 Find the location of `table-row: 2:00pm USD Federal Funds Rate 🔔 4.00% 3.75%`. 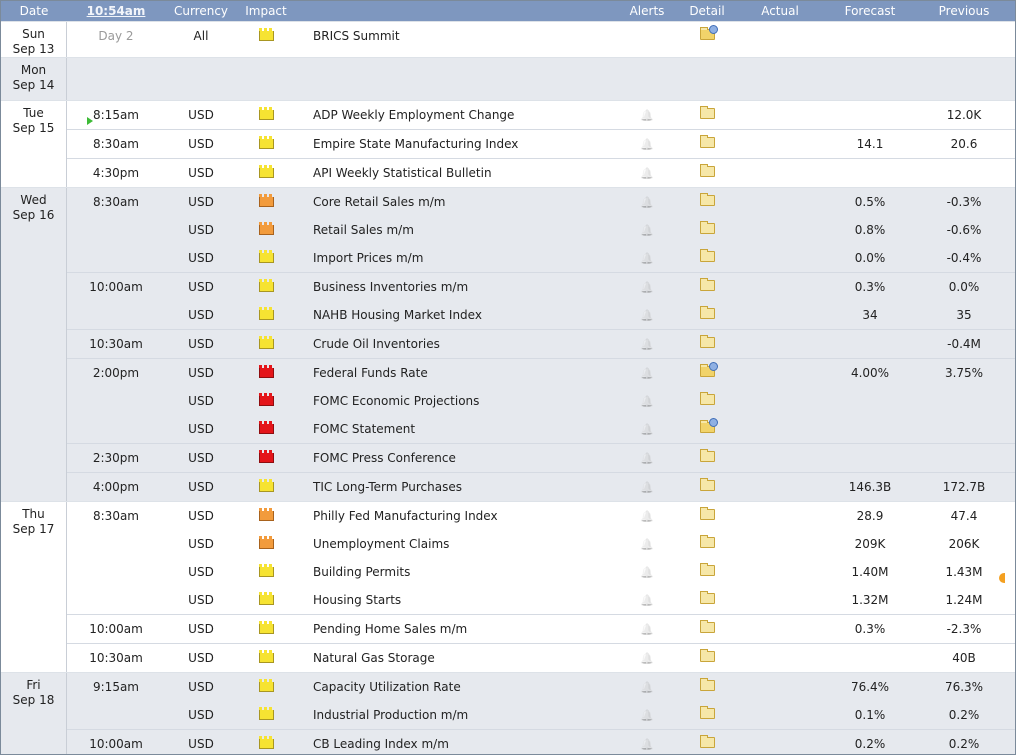

table-row: 2:00pm USD Federal Funds Rate 🔔 4.00% 3.75% is located at coordinates (541, 372).